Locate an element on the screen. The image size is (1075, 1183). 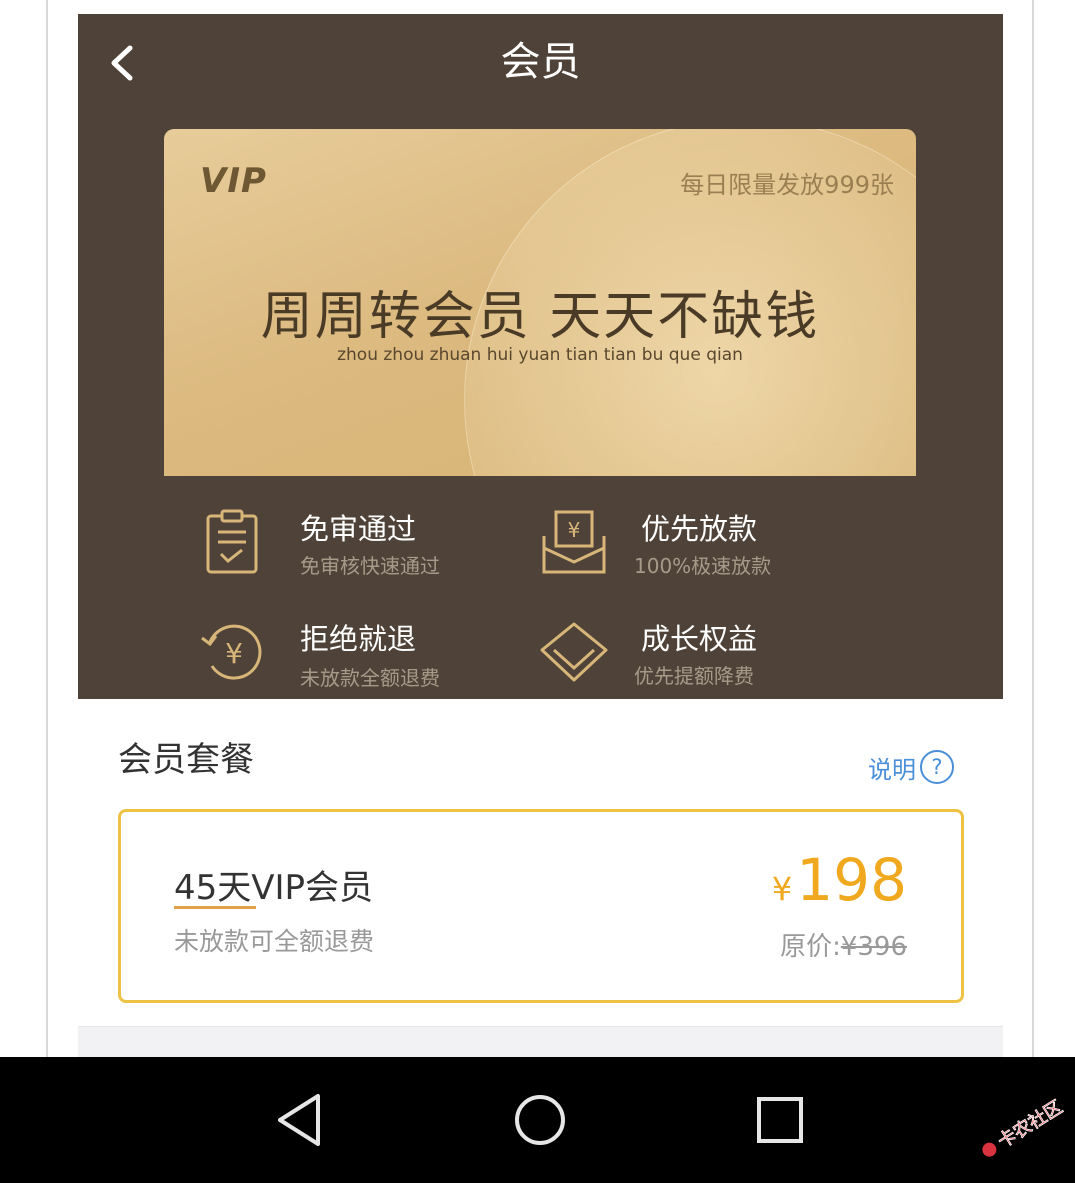
plan-name: 45天VIP会员 is located at coordinates (274, 888).